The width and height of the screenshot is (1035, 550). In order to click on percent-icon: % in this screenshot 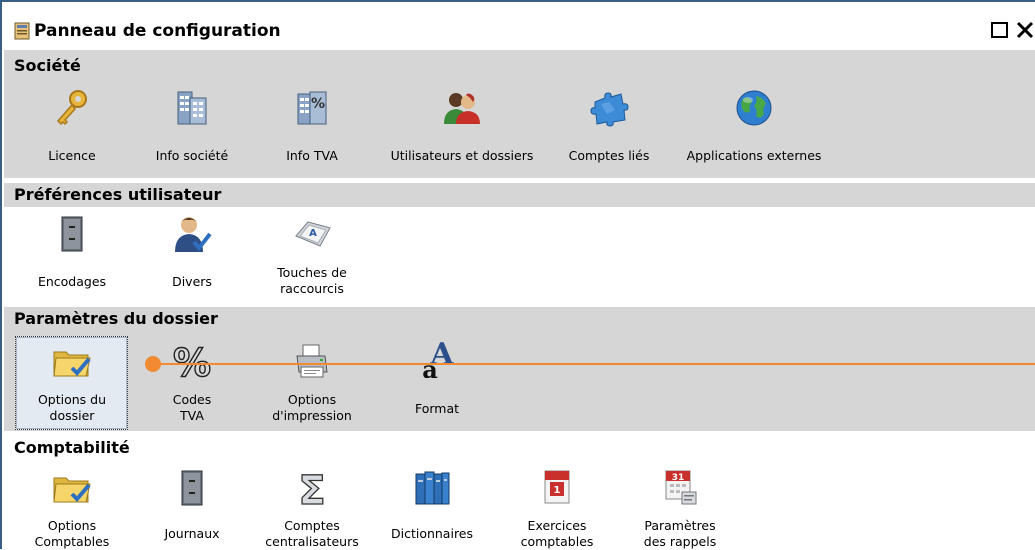, I will do `click(191, 362)`.